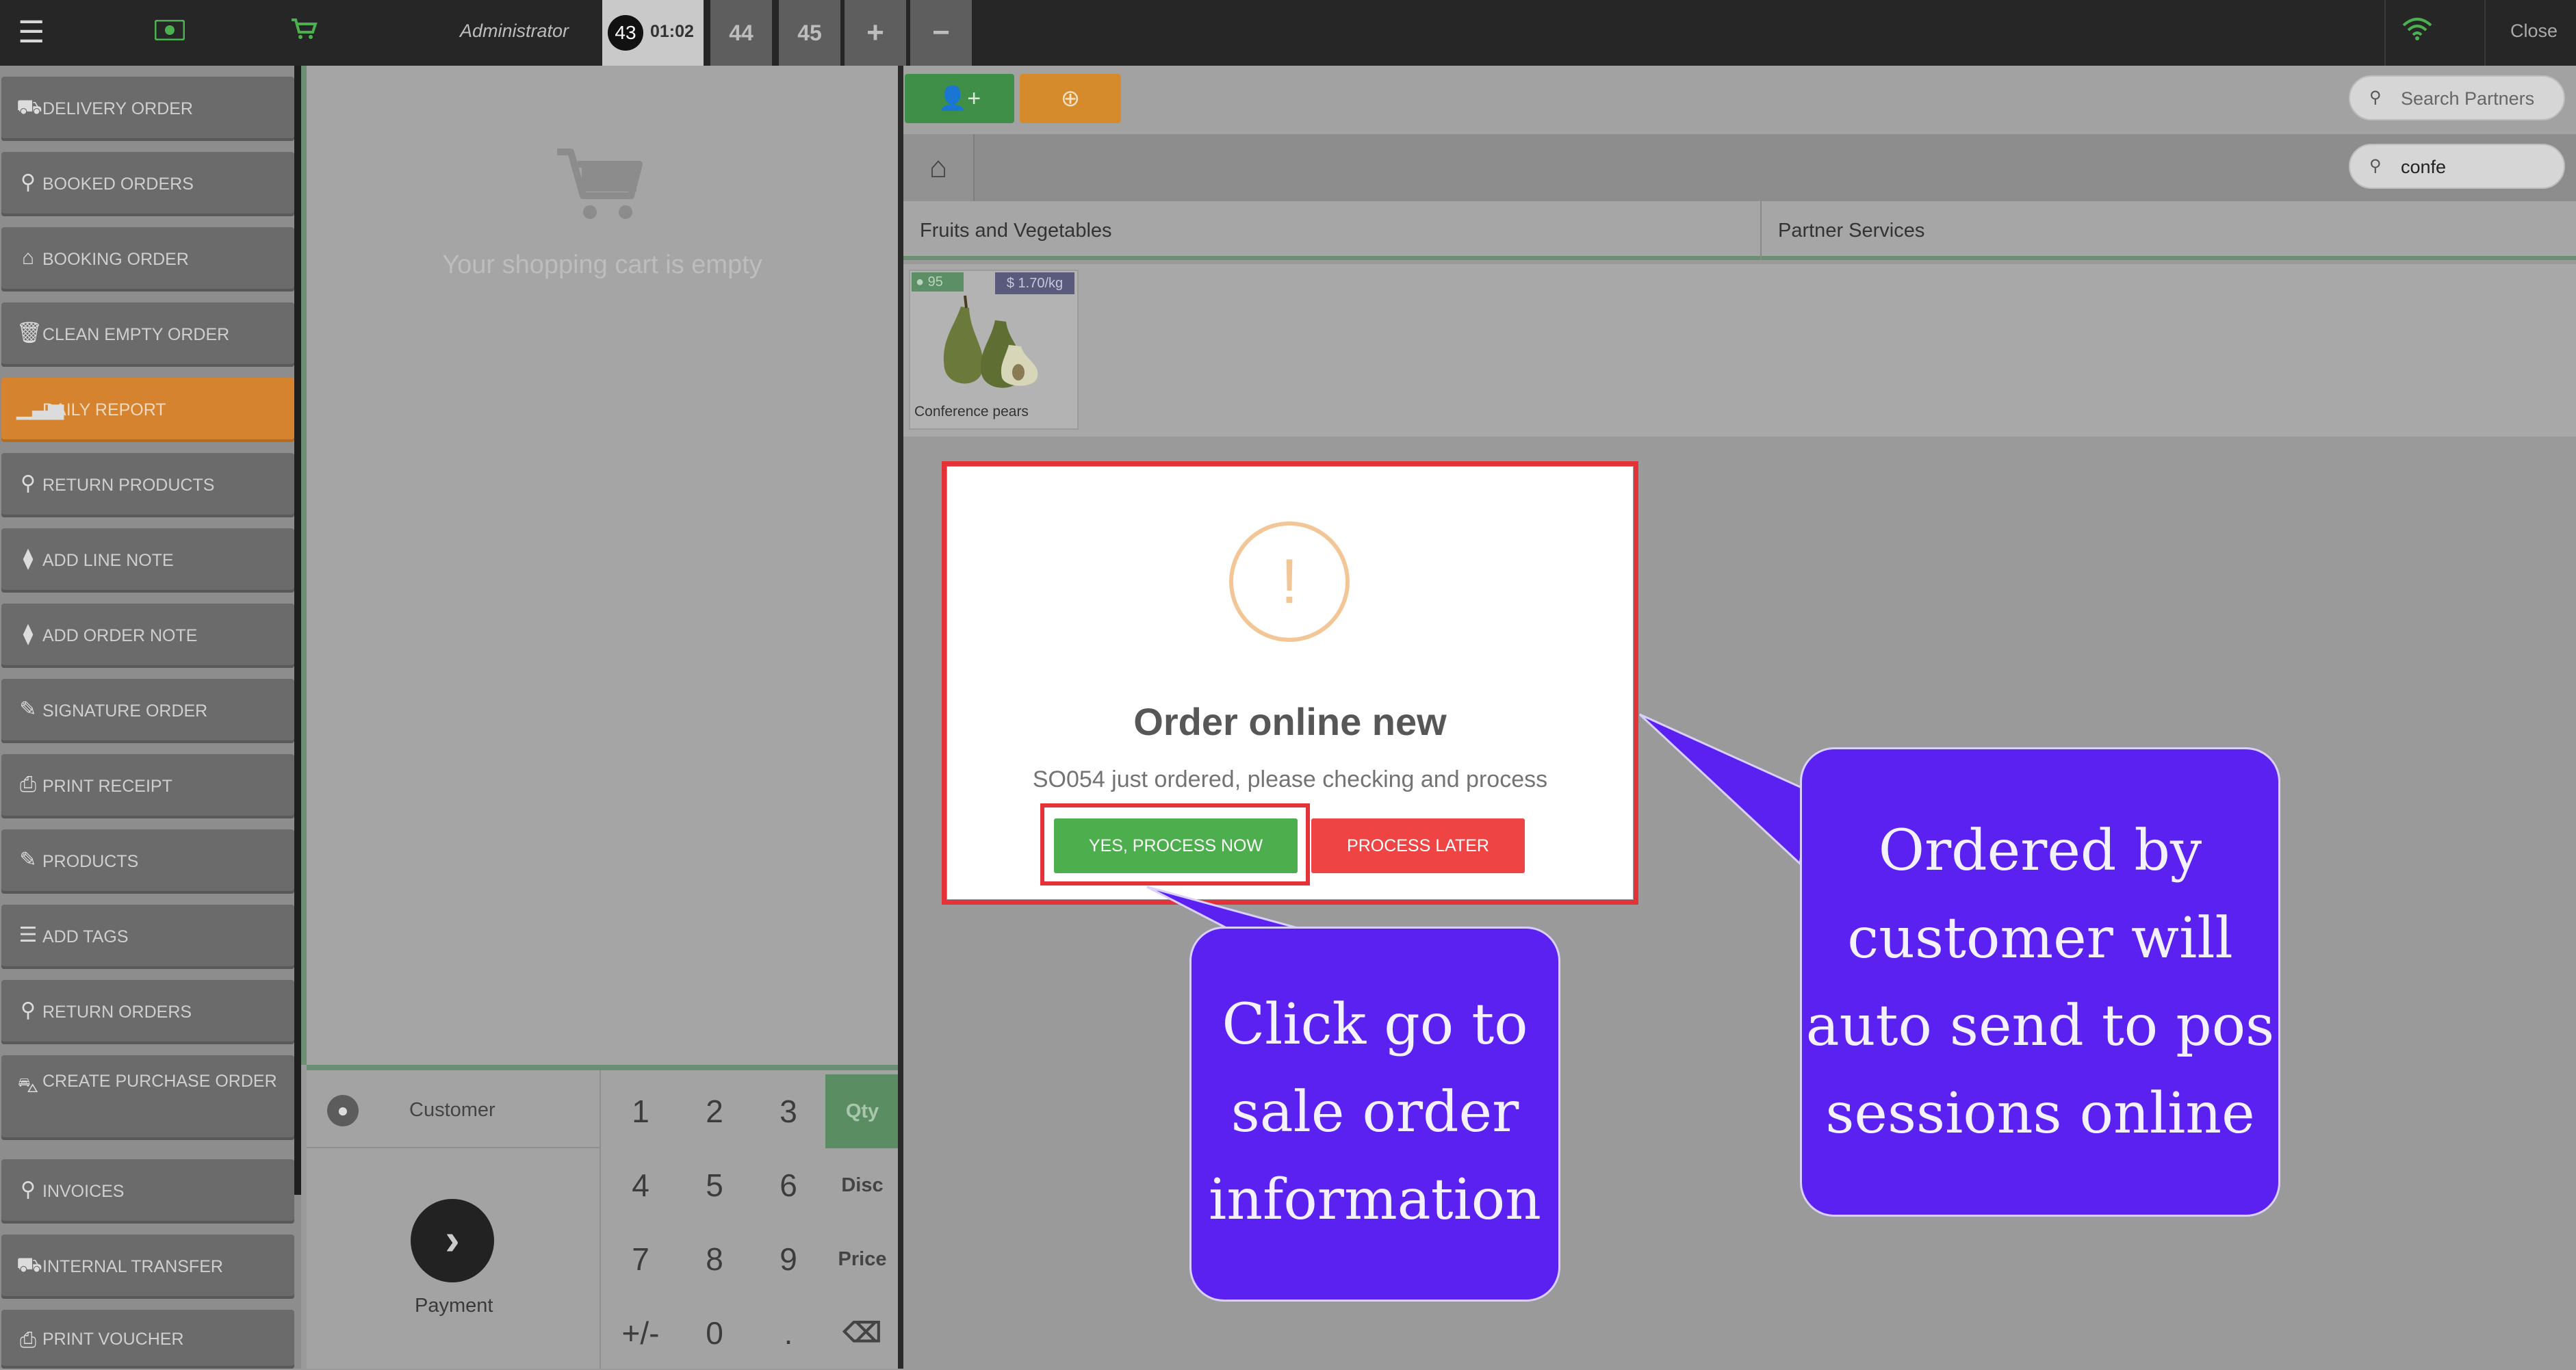  I want to click on internal-transfer-button: ⛟ INTERNAL TRANSFER, so click(147, 1267).